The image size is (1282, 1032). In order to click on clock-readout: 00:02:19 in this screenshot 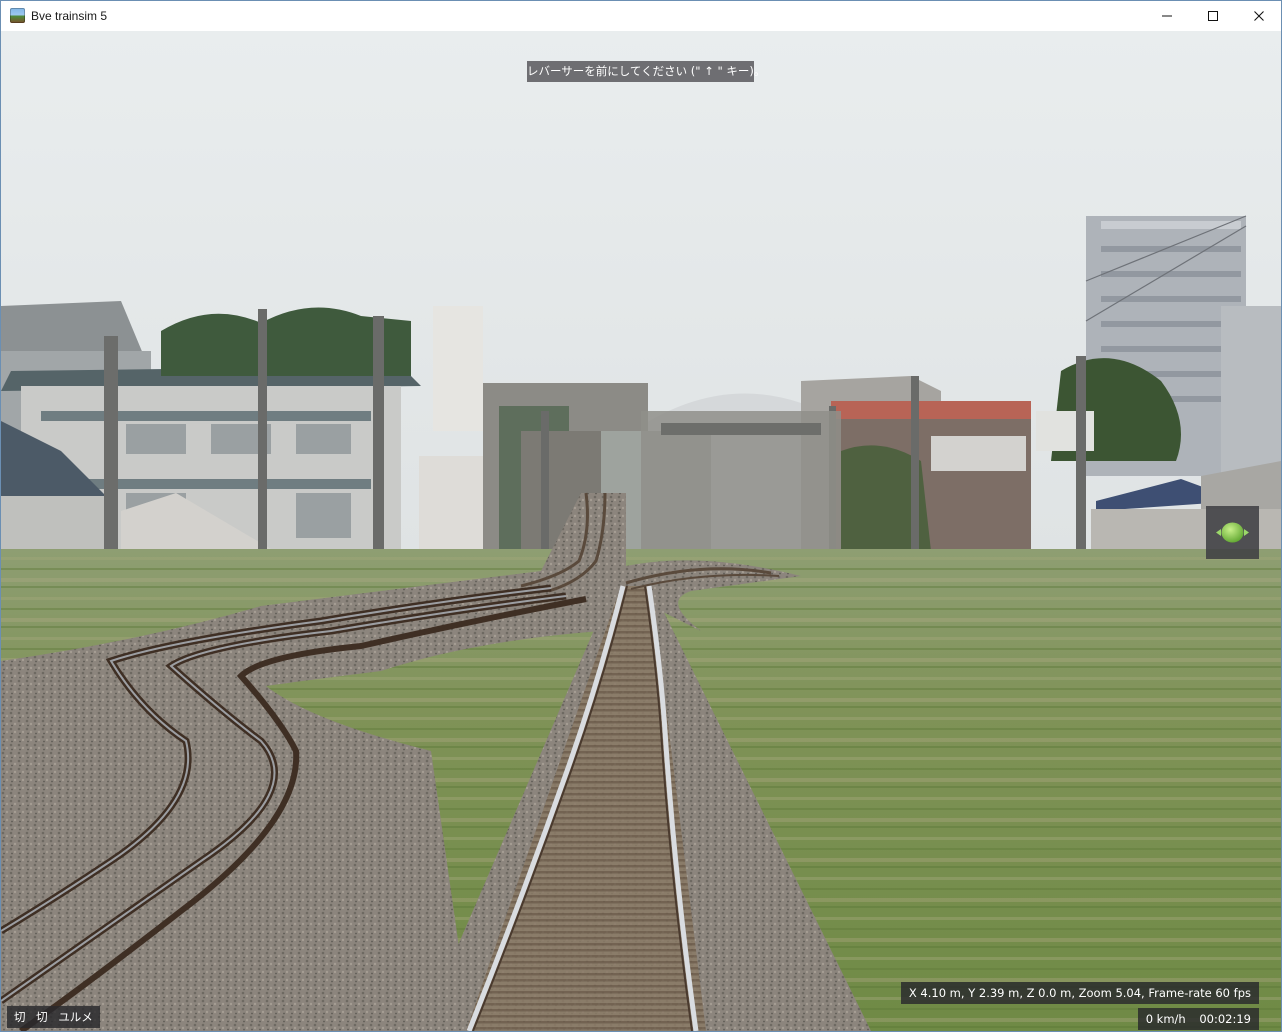, I will do `click(1225, 1019)`.